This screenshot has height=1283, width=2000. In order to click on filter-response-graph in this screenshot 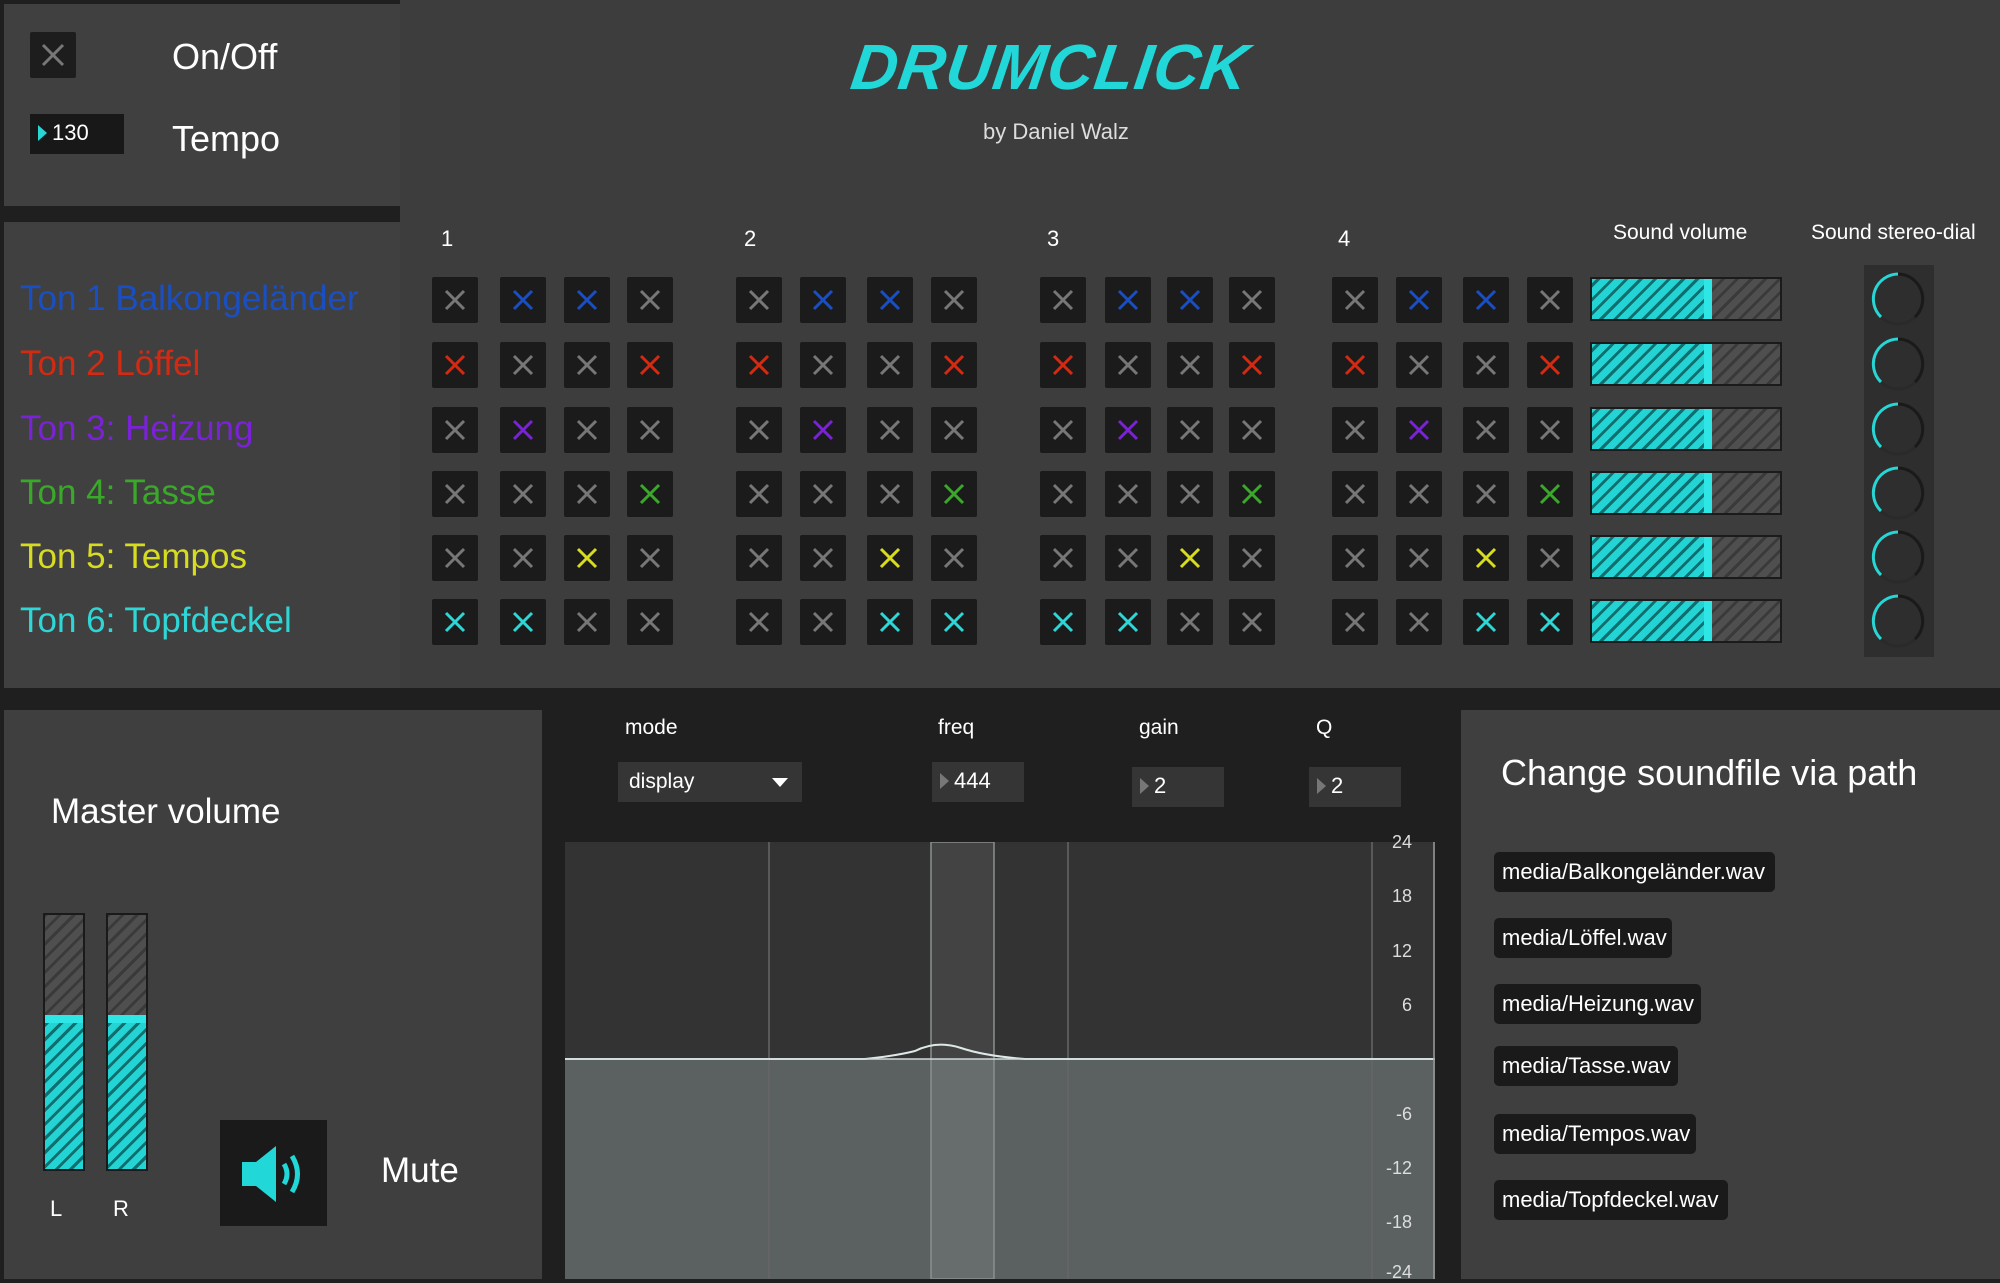, I will do `click(1000, 1060)`.